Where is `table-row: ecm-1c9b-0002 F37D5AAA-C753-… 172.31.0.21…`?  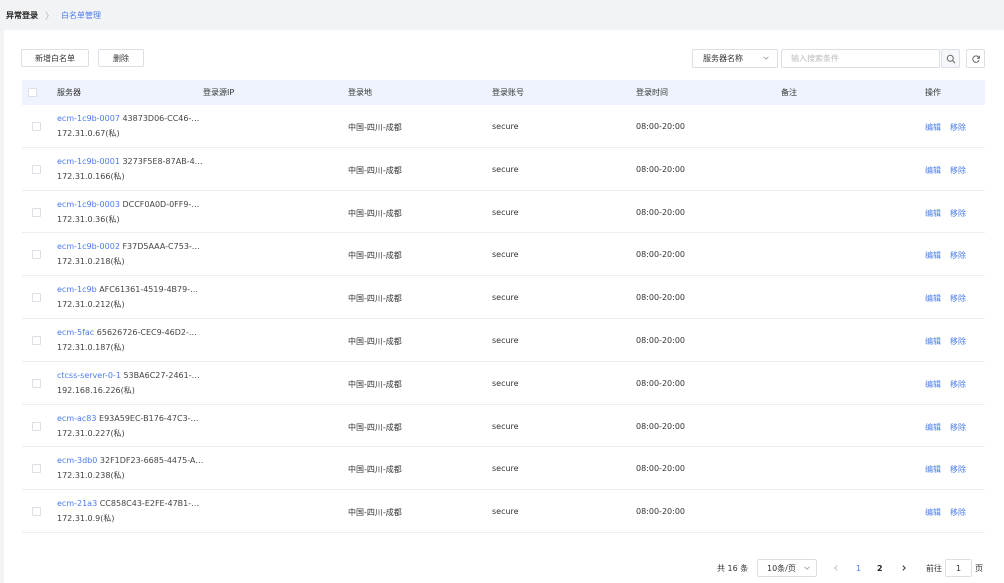
table-row: ecm-1c9b-0002 F37D5AAA-C753-… 172.31.0.21… is located at coordinates (503, 255).